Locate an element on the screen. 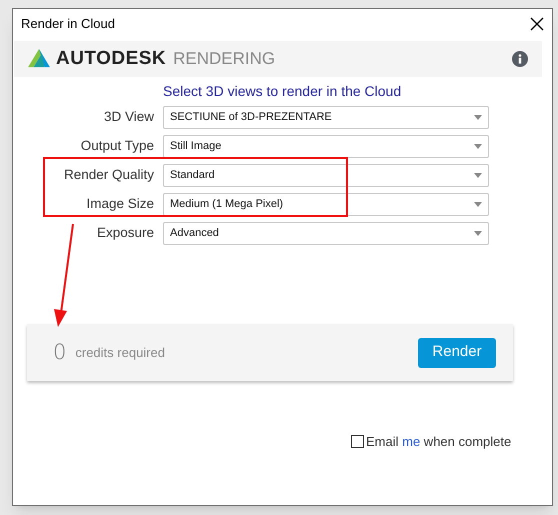 The image size is (558, 515). logo-icon is located at coordinates (39, 59).